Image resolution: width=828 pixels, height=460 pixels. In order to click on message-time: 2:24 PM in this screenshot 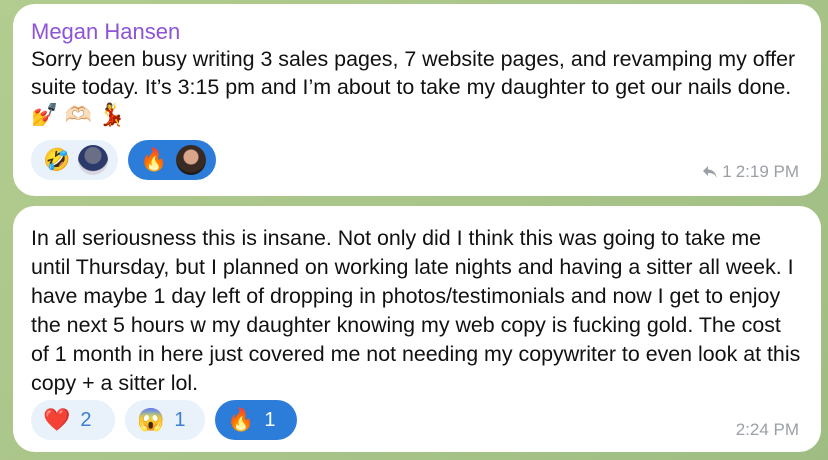, I will do `click(767, 429)`.